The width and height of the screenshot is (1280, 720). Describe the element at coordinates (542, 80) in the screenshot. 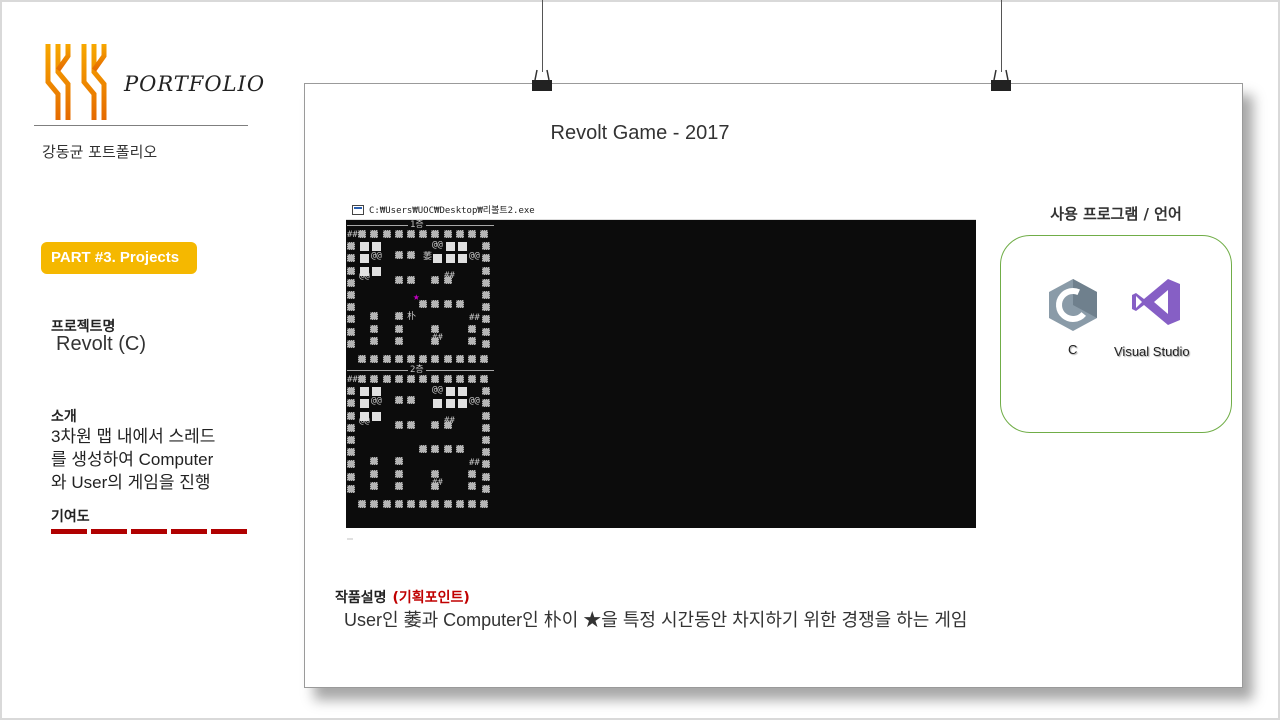

I see `binder-clip-icon` at that location.